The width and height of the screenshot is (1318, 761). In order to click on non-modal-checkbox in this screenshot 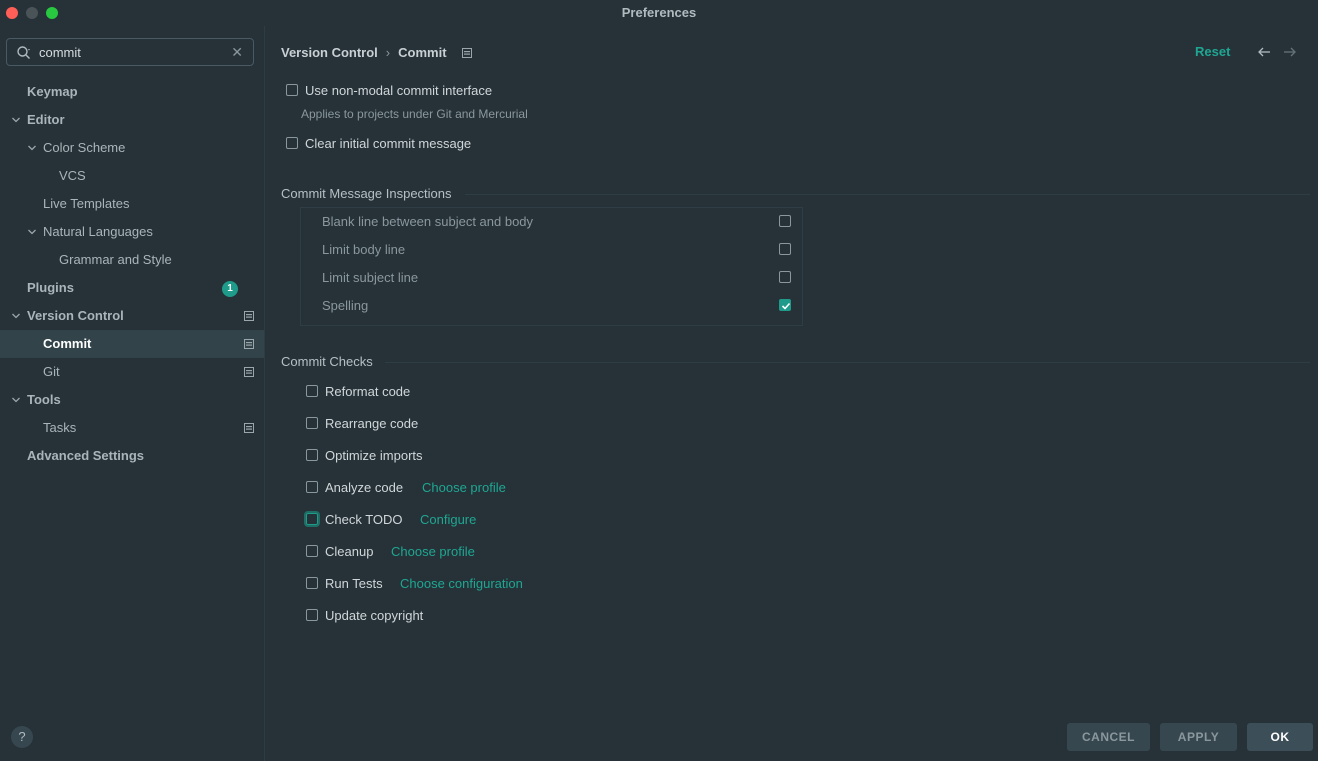, I will do `click(292, 90)`.